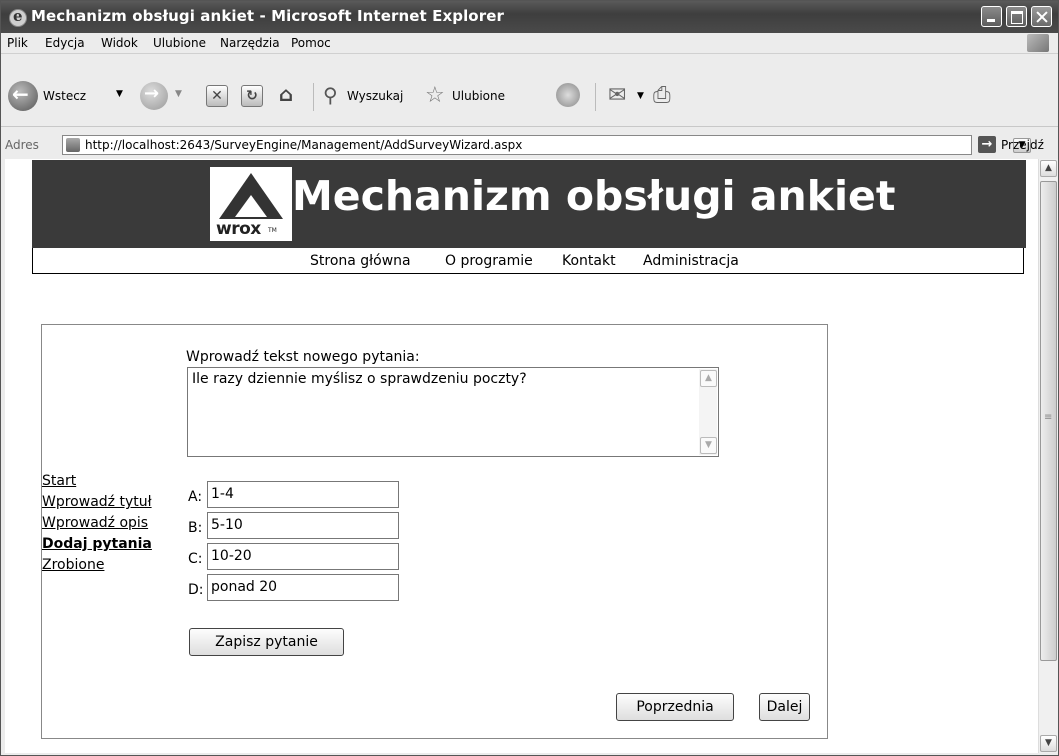 This screenshot has width=1059, height=756. What do you see at coordinates (640, 96) in the screenshot?
I see `mail-dropdown-icon: ▼` at bounding box center [640, 96].